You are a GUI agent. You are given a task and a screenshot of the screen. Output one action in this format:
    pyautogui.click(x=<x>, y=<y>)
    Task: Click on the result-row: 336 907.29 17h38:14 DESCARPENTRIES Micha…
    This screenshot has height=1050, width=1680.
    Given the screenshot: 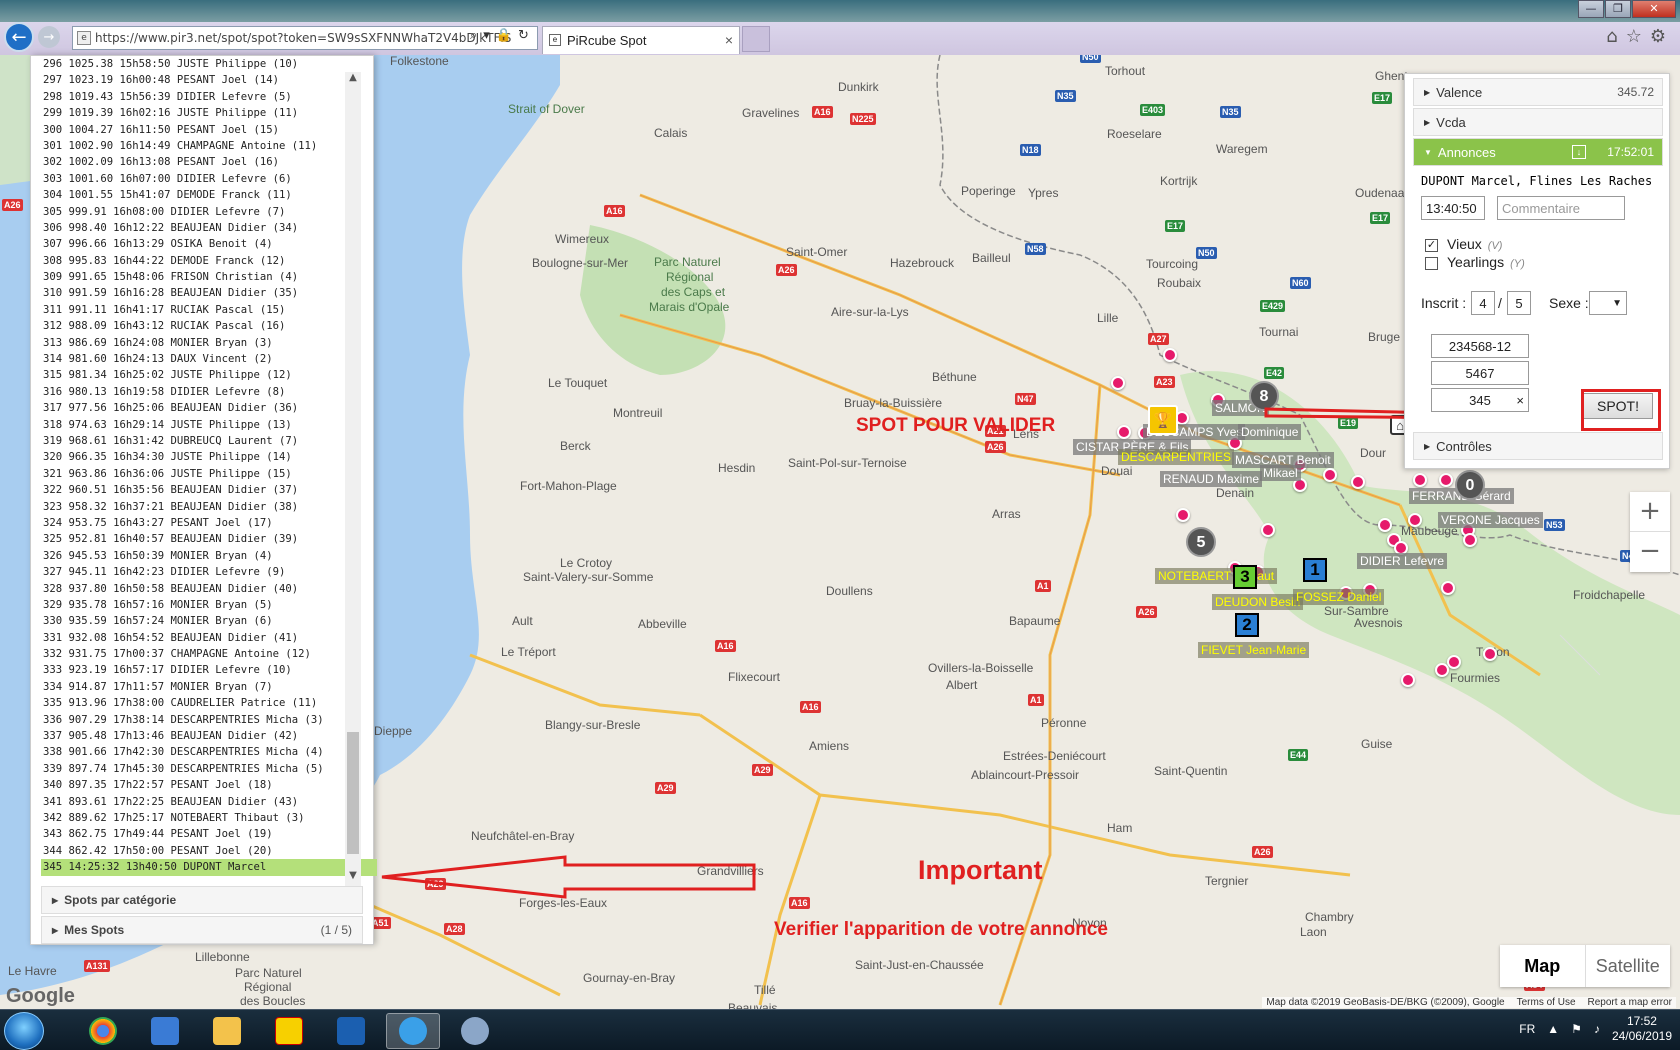 What is the action you would take?
    pyautogui.click(x=209, y=720)
    